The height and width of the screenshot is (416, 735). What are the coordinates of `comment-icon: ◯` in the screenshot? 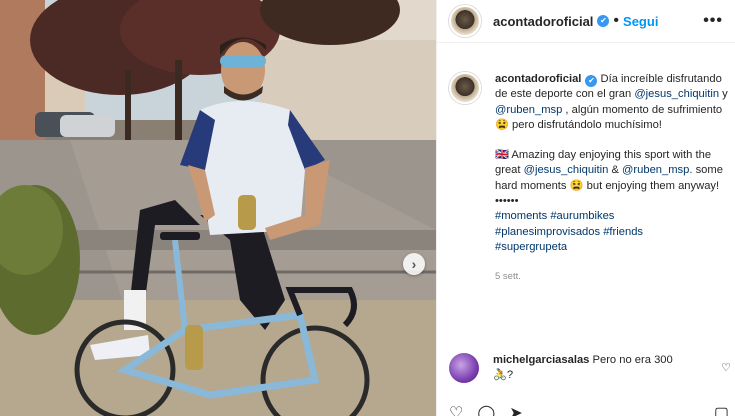 It's located at (486, 409).